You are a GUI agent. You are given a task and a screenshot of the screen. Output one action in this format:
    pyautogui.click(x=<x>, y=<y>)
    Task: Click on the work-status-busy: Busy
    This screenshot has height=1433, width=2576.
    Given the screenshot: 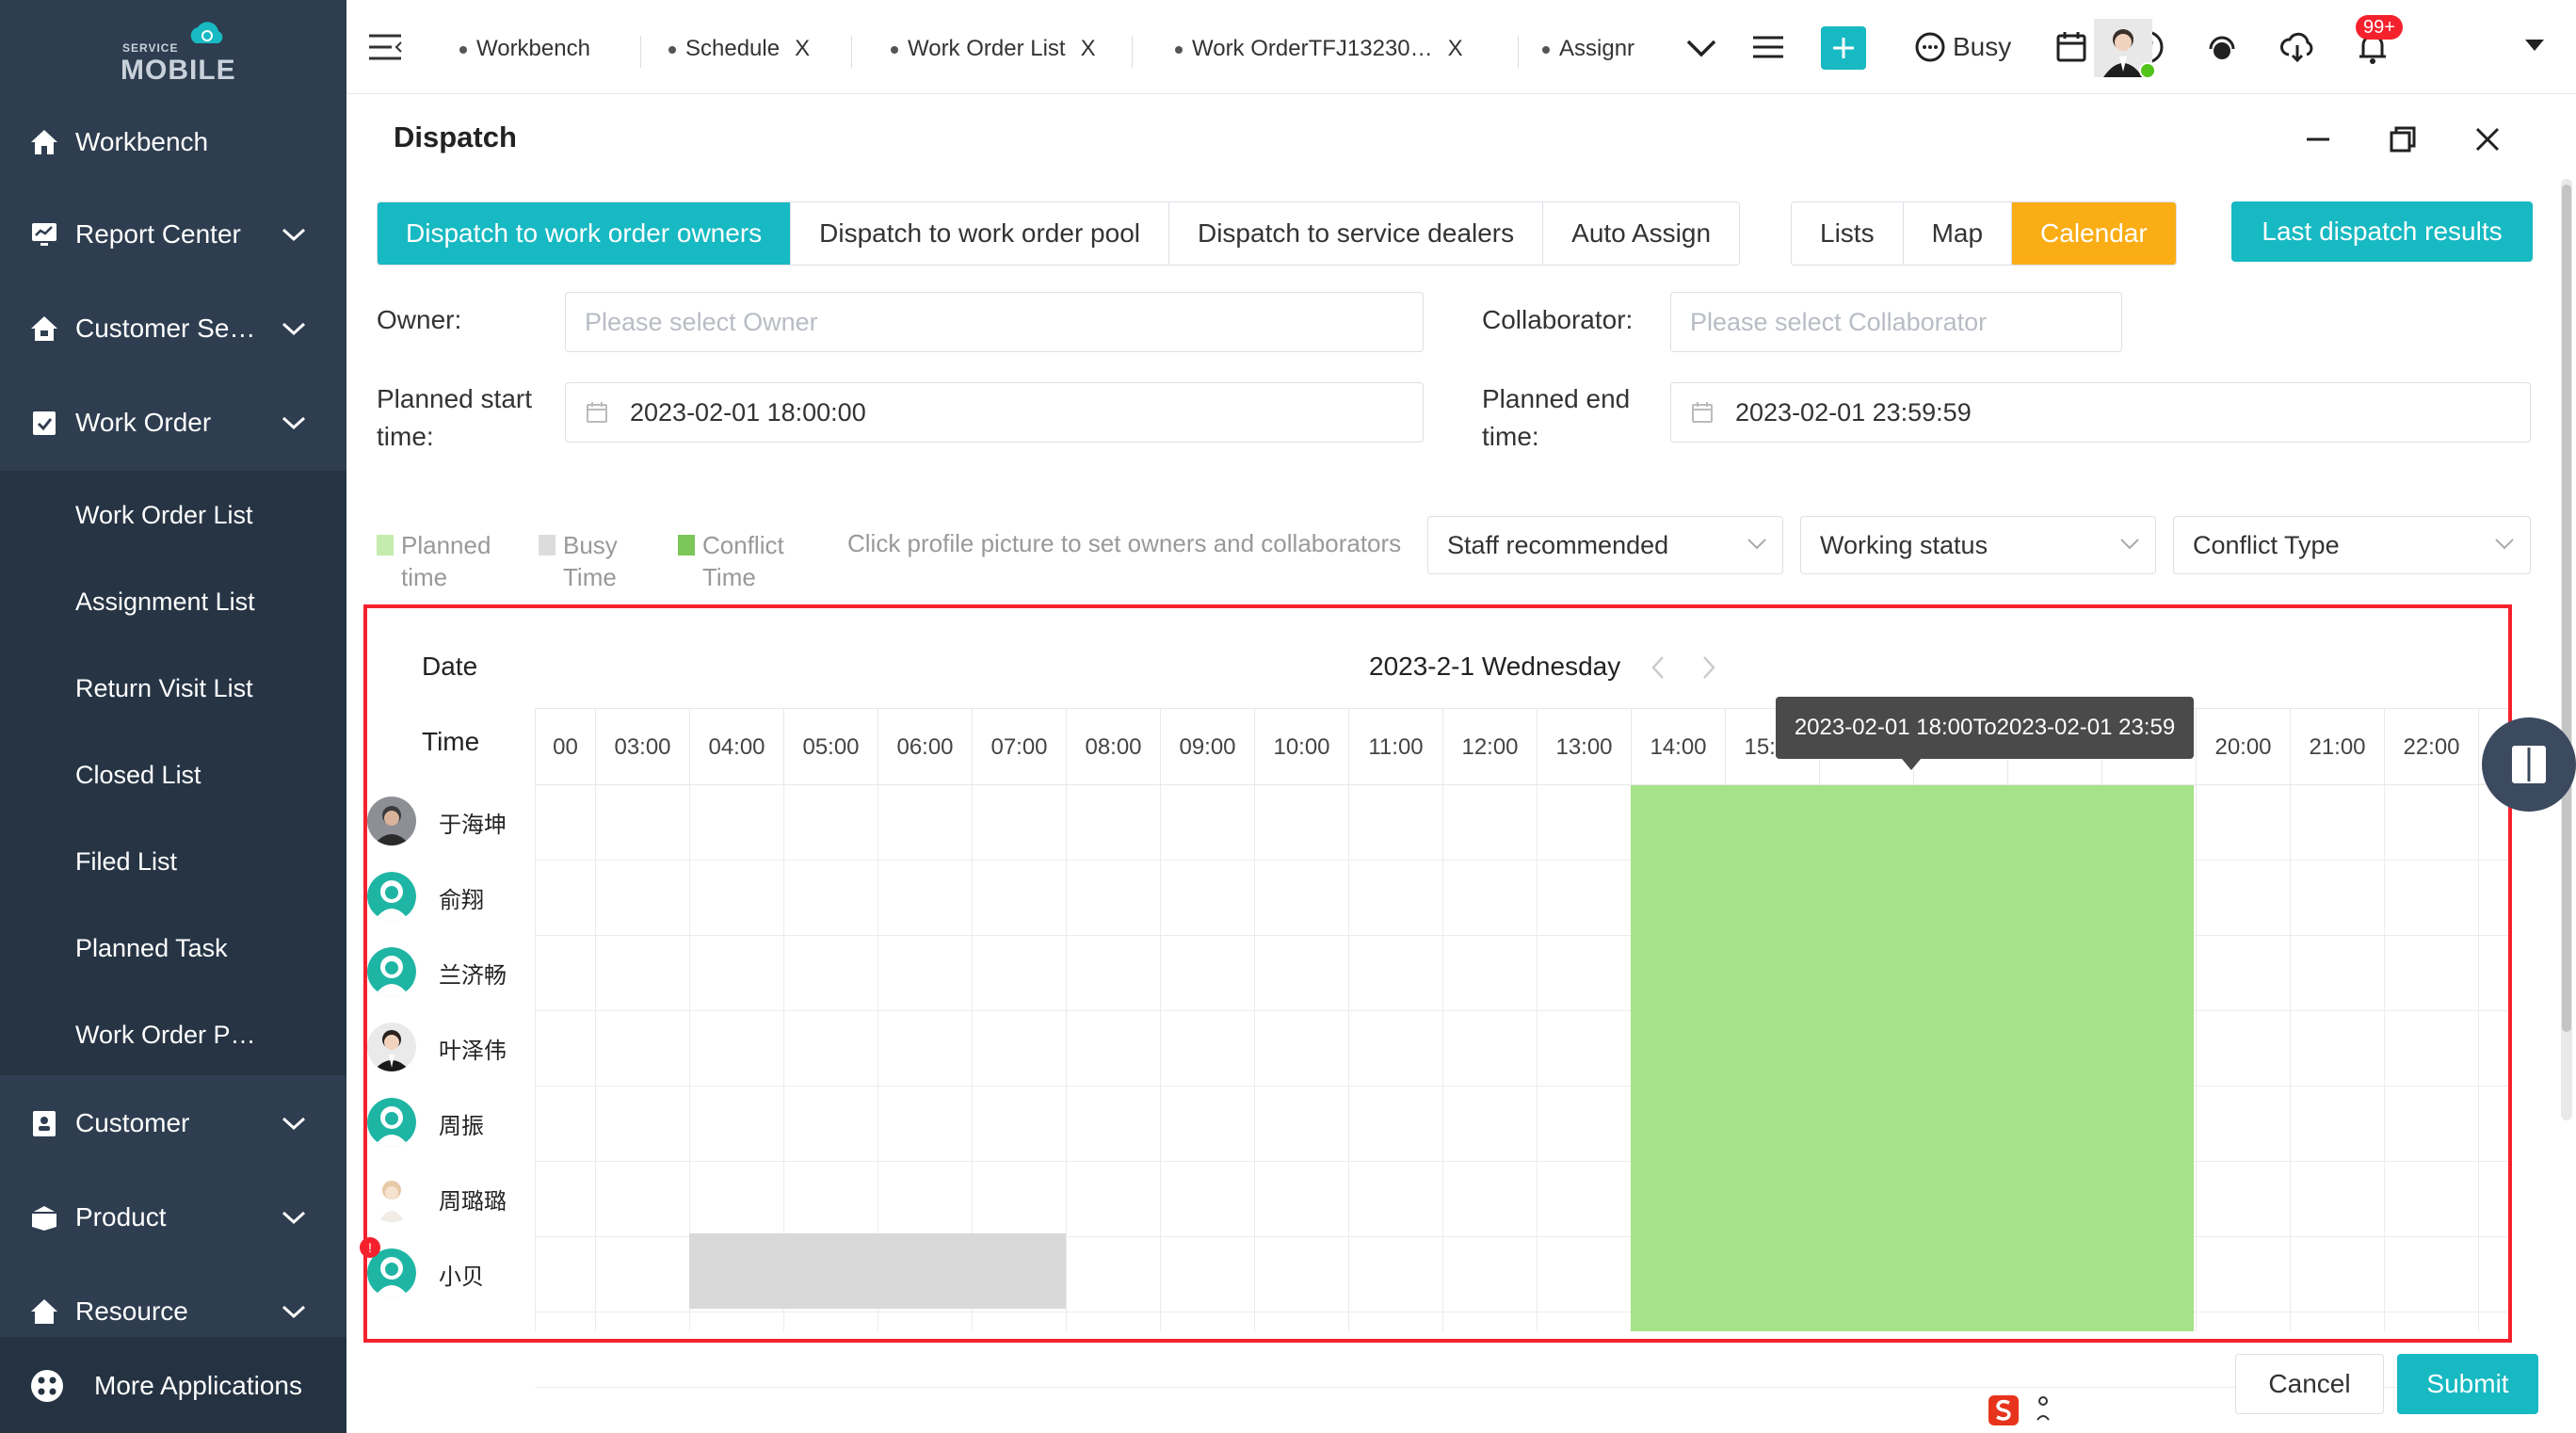 What is the action you would take?
    pyautogui.click(x=1982, y=47)
    